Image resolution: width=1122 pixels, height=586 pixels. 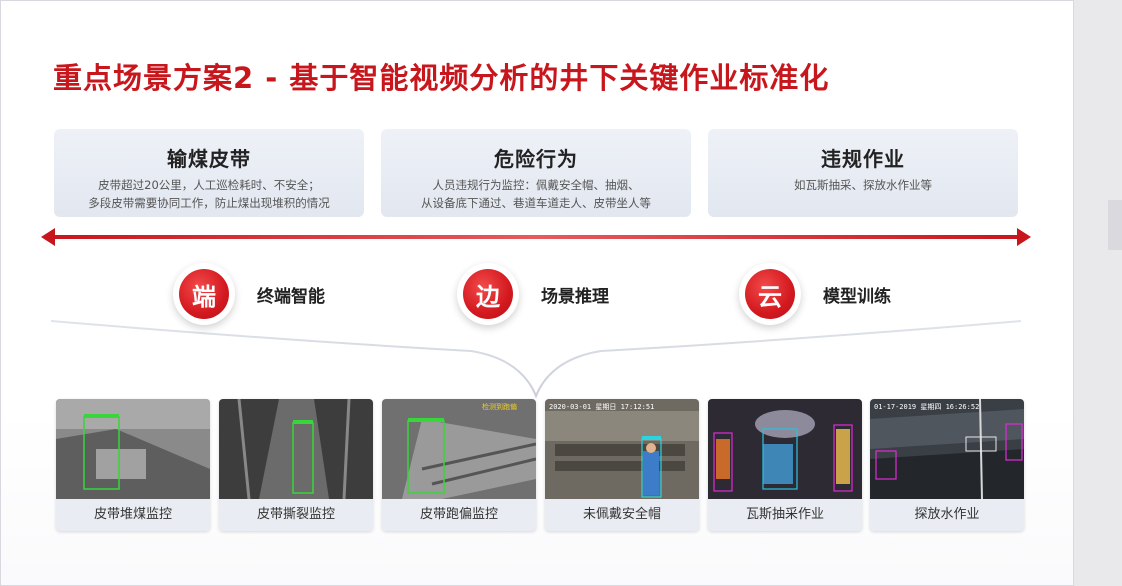 What do you see at coordinates (947, 515) in the screenshot?
I see `thumbnail-caption: 探放水作业` at bounding box center [947, 515].